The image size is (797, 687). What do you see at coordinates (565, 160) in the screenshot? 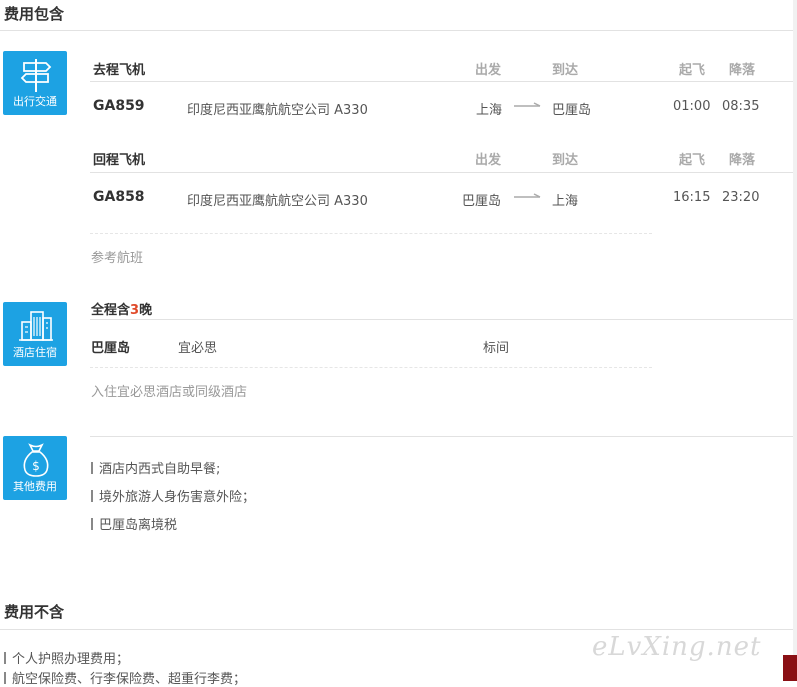
I see `return-col-arrive: 到达` at bounding box center [565, 160].